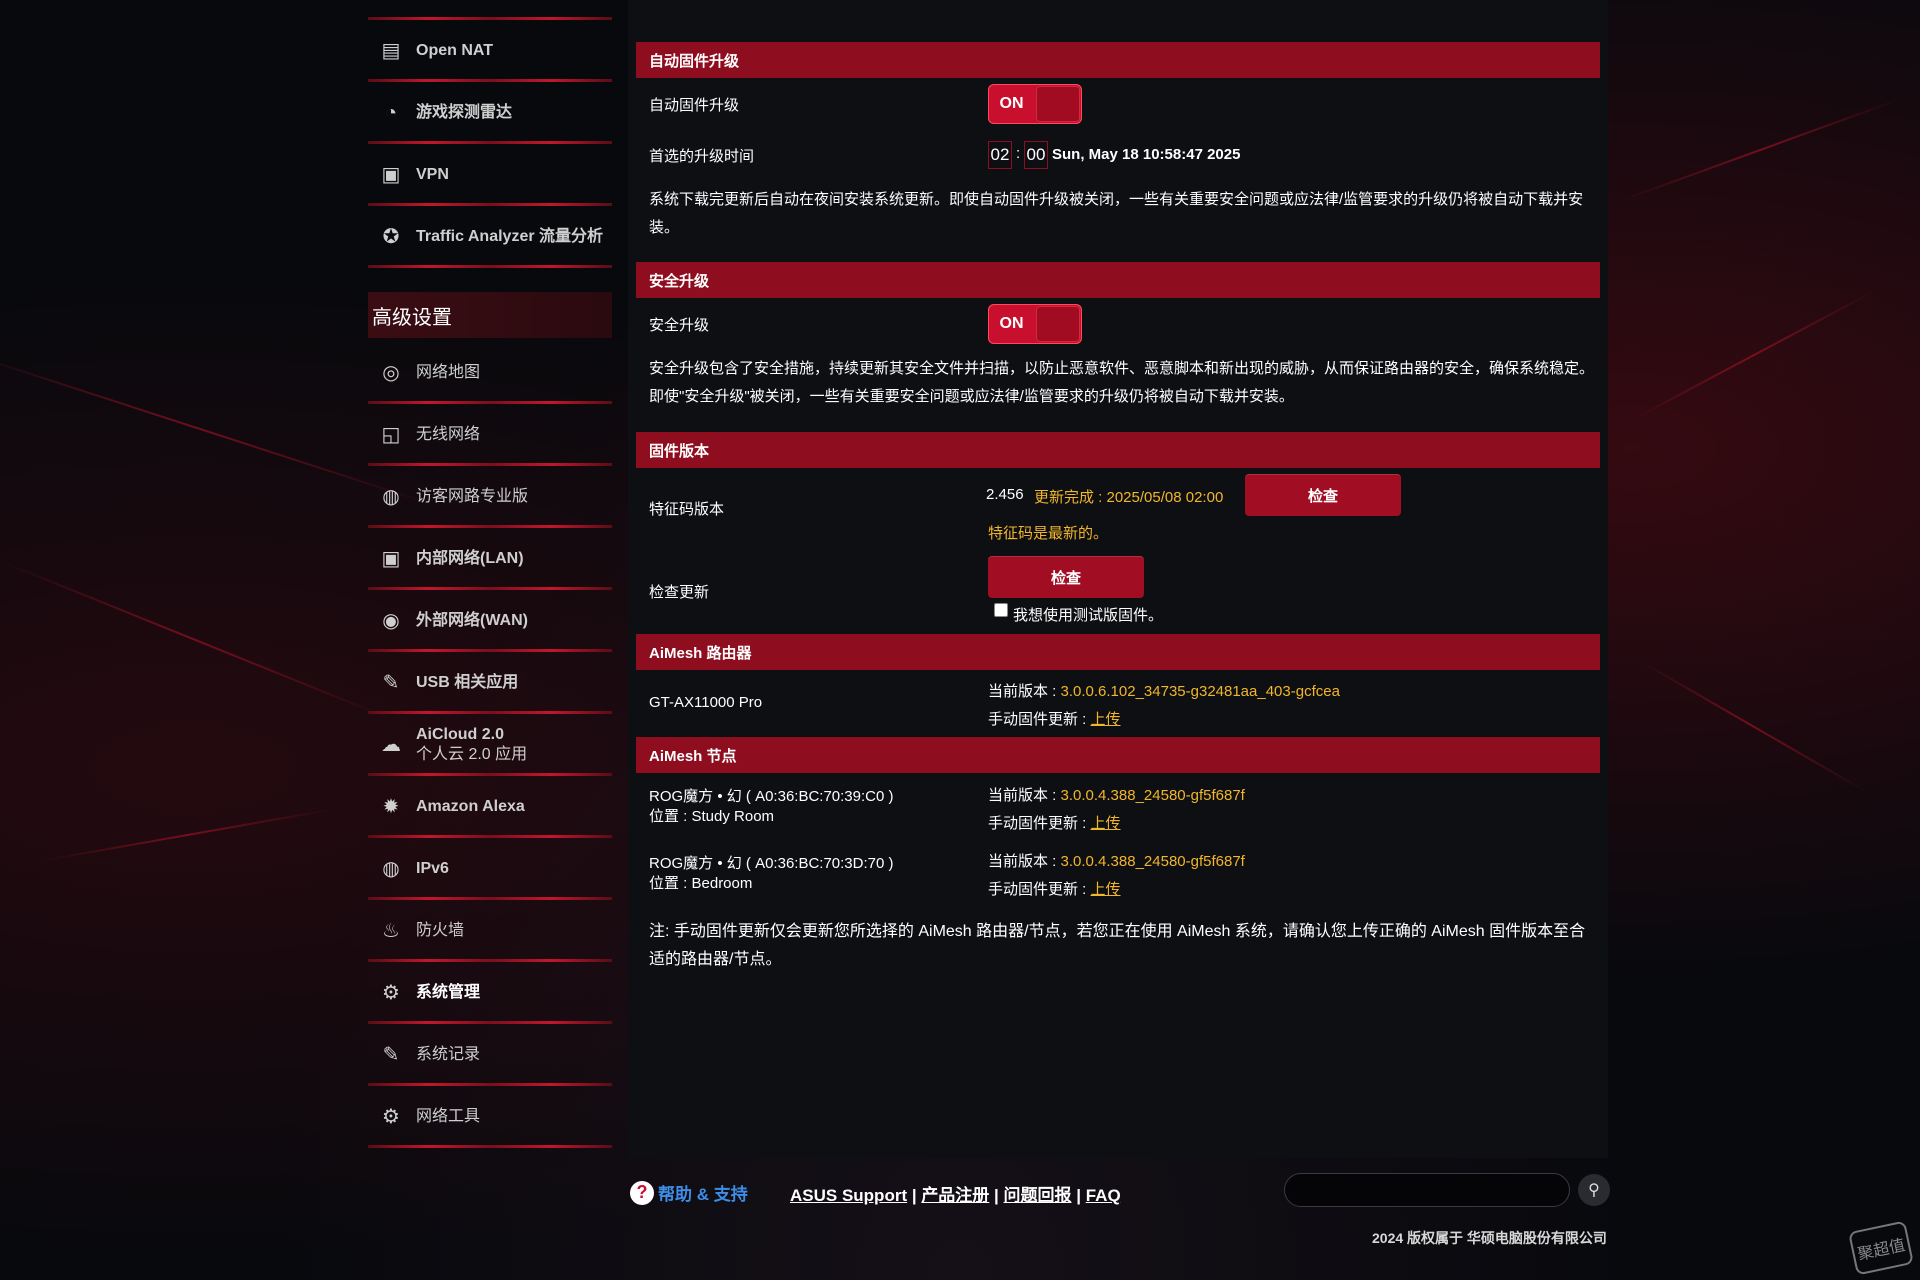 The height and width of the screenshot is (1280, 1920). Describe the element at coordinates (1323, 495) in the screenshot. I see `check-signature-button: 检查` at that location.